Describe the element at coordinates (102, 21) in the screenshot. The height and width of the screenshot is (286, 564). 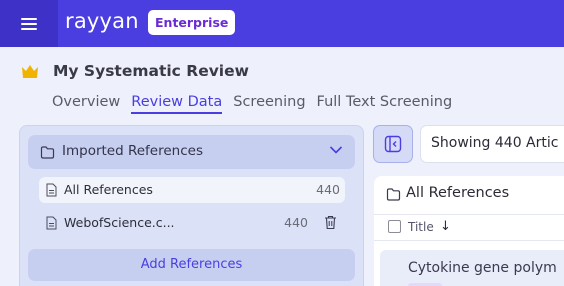
I see `brand-logo: rayyan` at that location.